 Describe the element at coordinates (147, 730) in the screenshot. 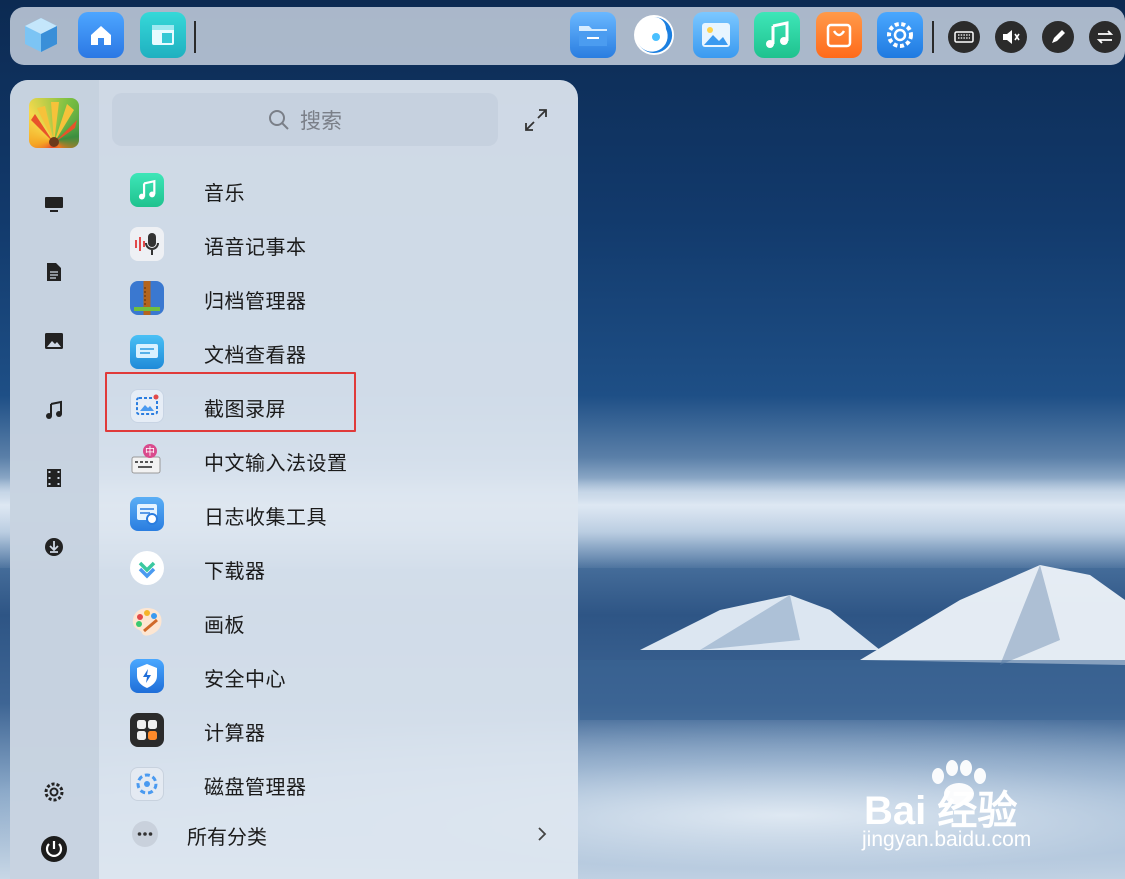

I see `calculator-icon` at that location.